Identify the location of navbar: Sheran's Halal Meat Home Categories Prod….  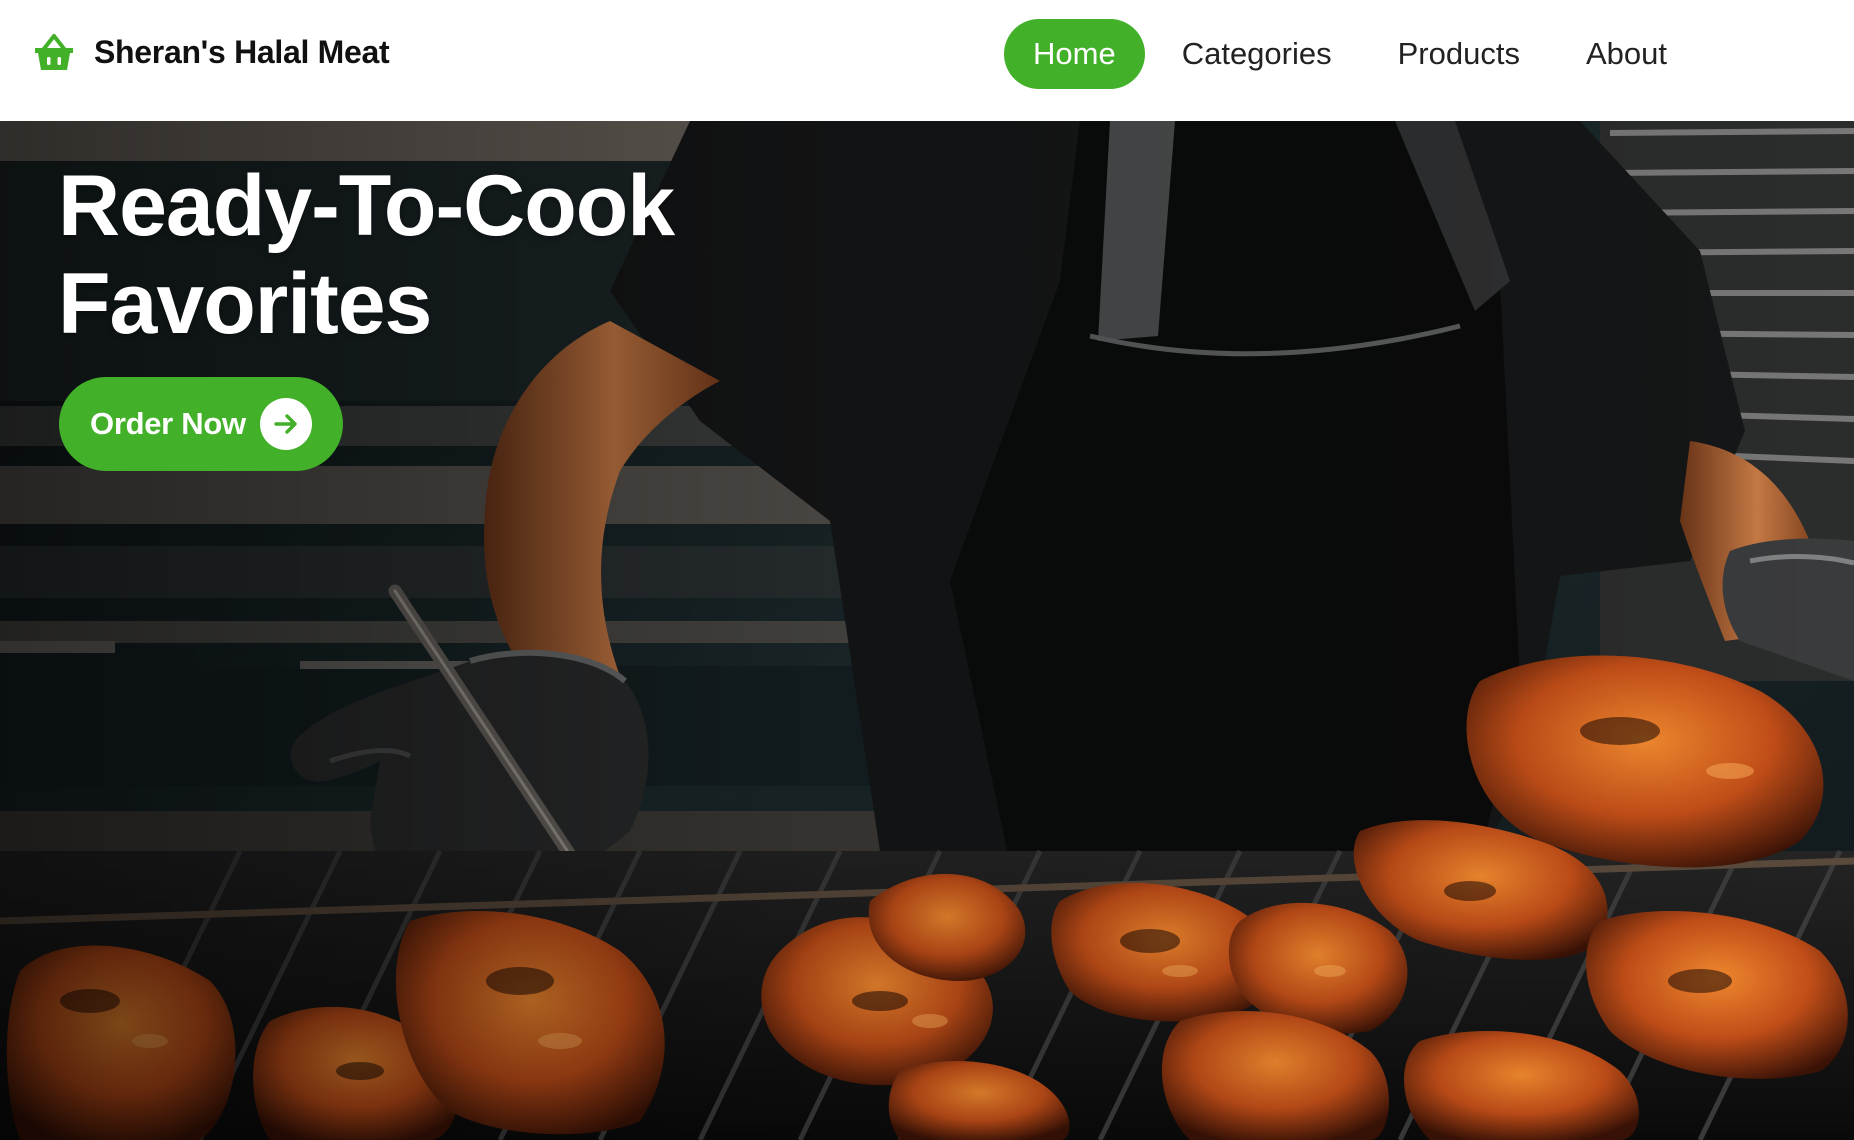
(927, 60).